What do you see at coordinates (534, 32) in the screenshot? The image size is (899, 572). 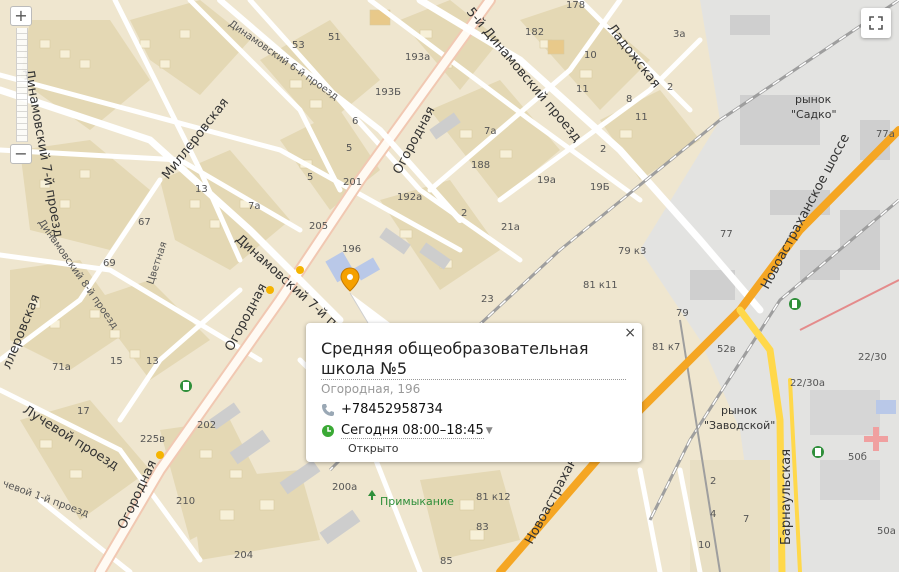 I see `house-number-label: 182` at bounding box center [534, 32].